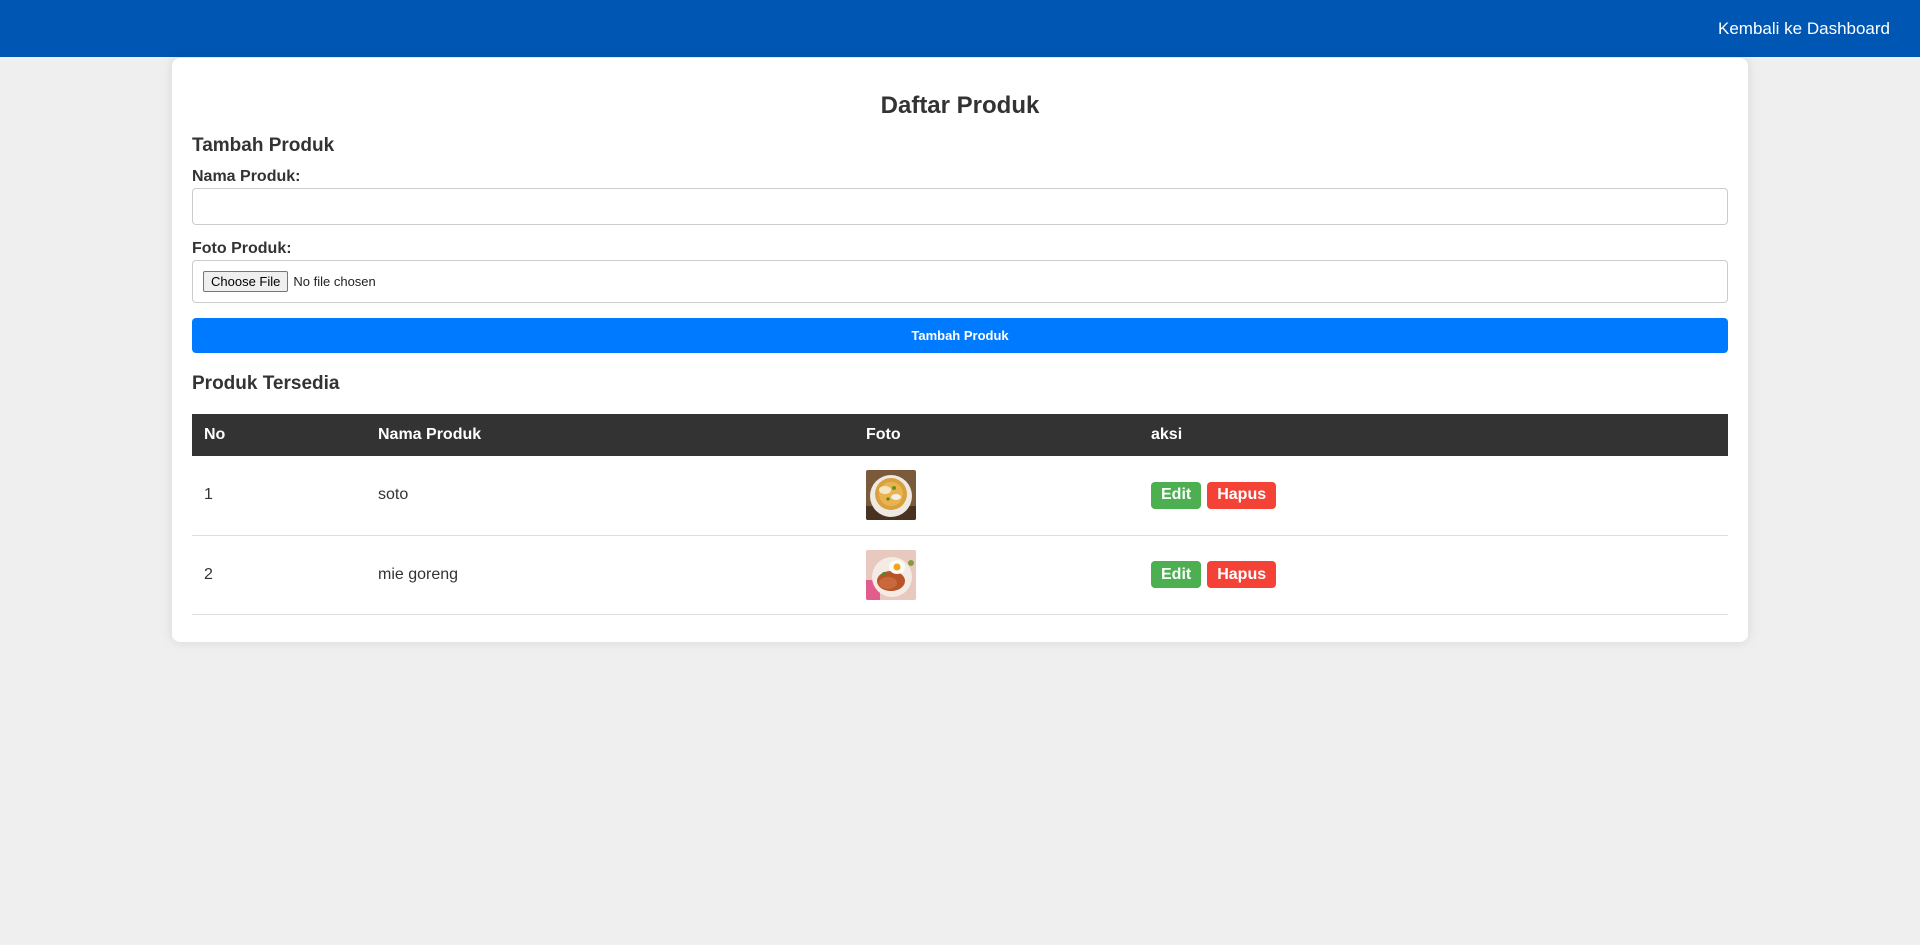  I want to click on add-product-heading: Tambah Produk, so click(263, 145).